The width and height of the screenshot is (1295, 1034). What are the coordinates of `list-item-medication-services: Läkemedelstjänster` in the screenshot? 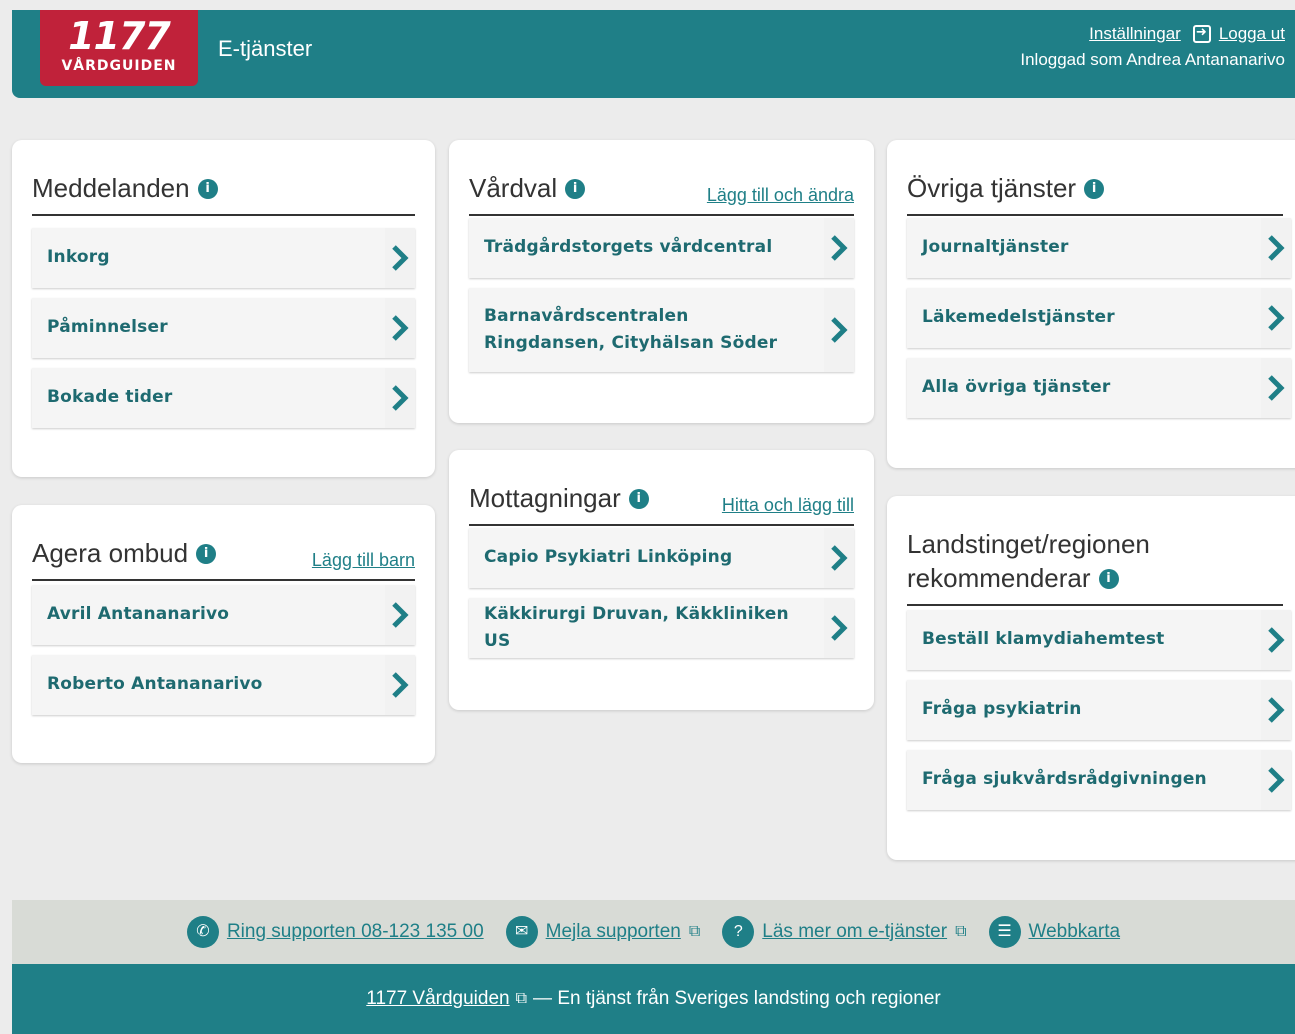 It's located at (1099, 318).